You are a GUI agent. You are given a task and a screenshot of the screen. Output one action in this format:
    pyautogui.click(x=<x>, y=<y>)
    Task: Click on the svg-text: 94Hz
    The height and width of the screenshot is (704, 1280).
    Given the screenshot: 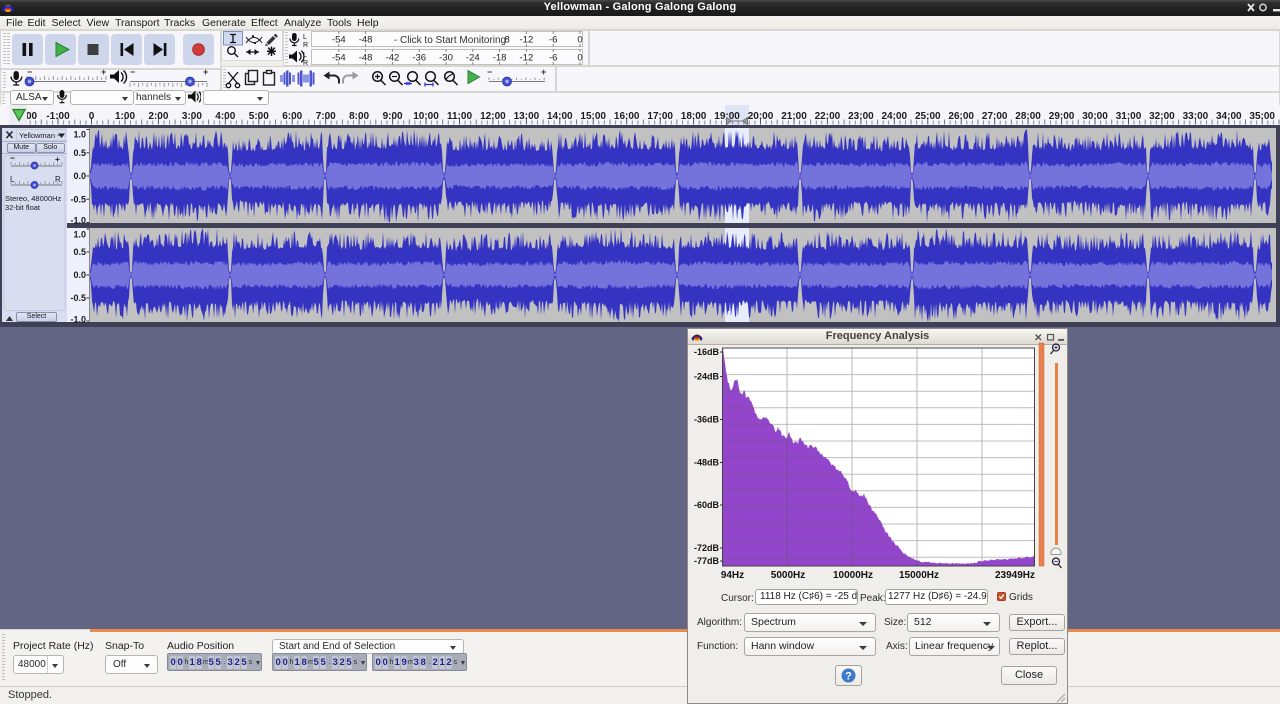 What is the action you would take?
    pyautogui.click(x=732, y=575)
    